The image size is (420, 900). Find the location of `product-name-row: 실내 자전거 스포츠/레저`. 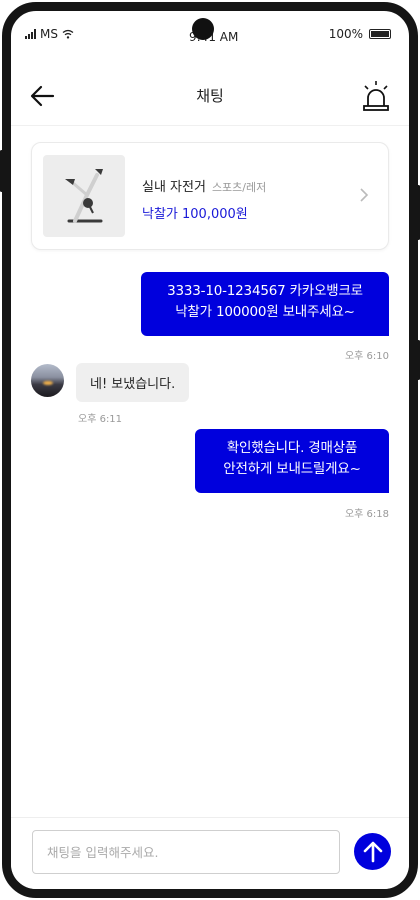

product-name-row: 실내 자전거 스포츠/레저 is located at coordinates (204, 185).